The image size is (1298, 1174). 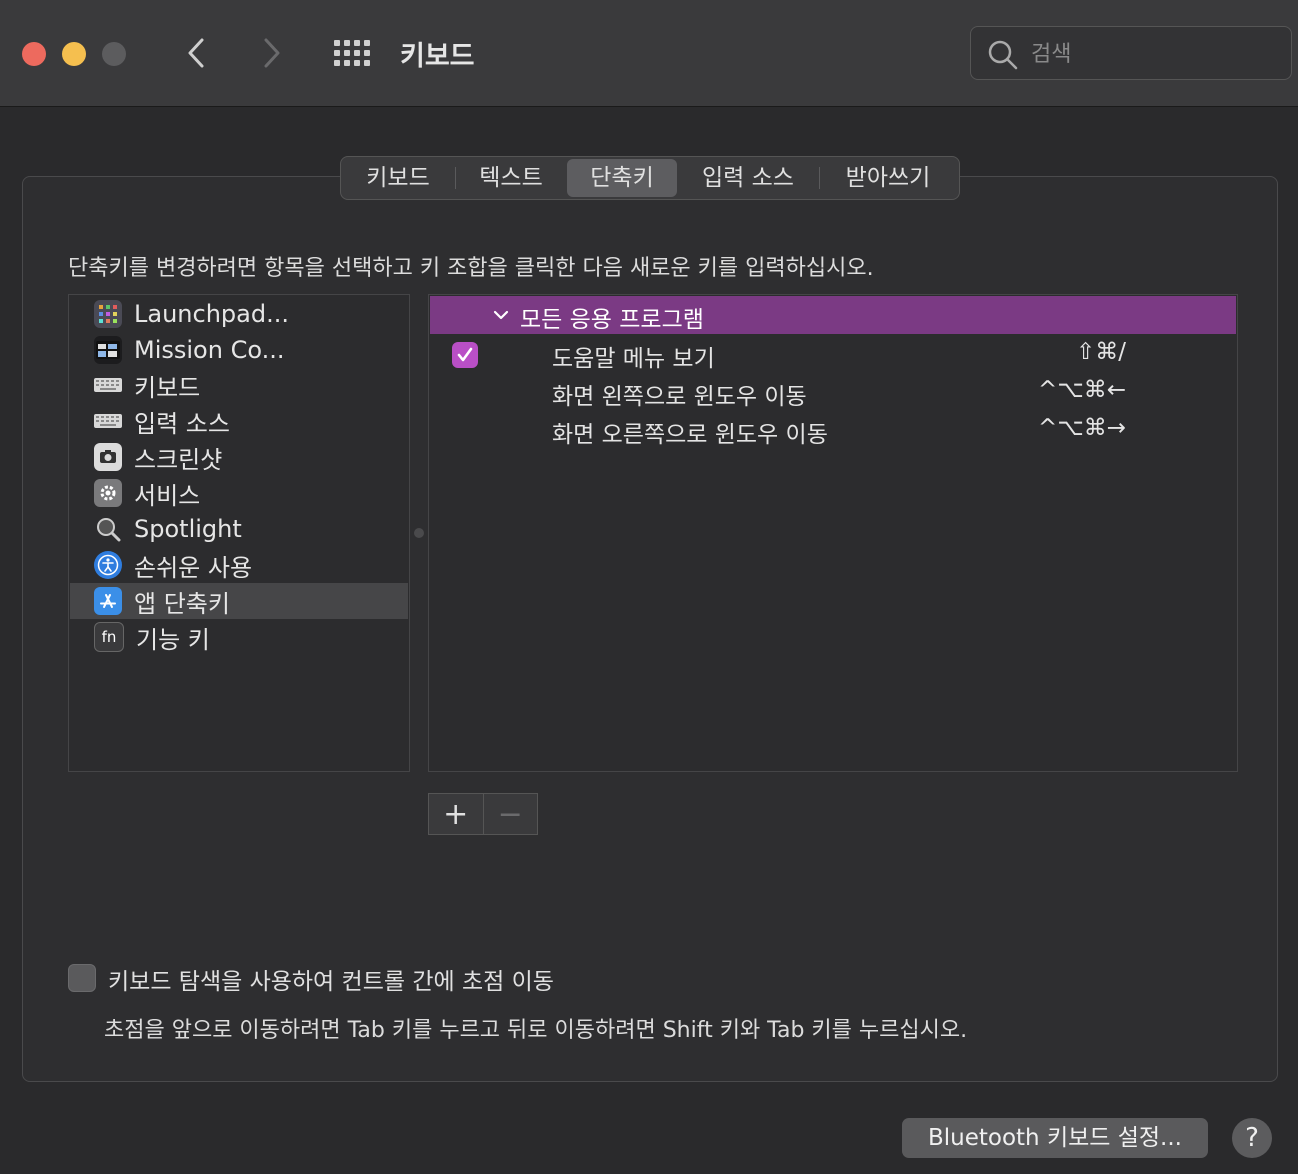 What do you see at coordinates (622, 178) in the screenshot?
I see `tab-shortcuts: 단축키` at bounding box center [622, 178].